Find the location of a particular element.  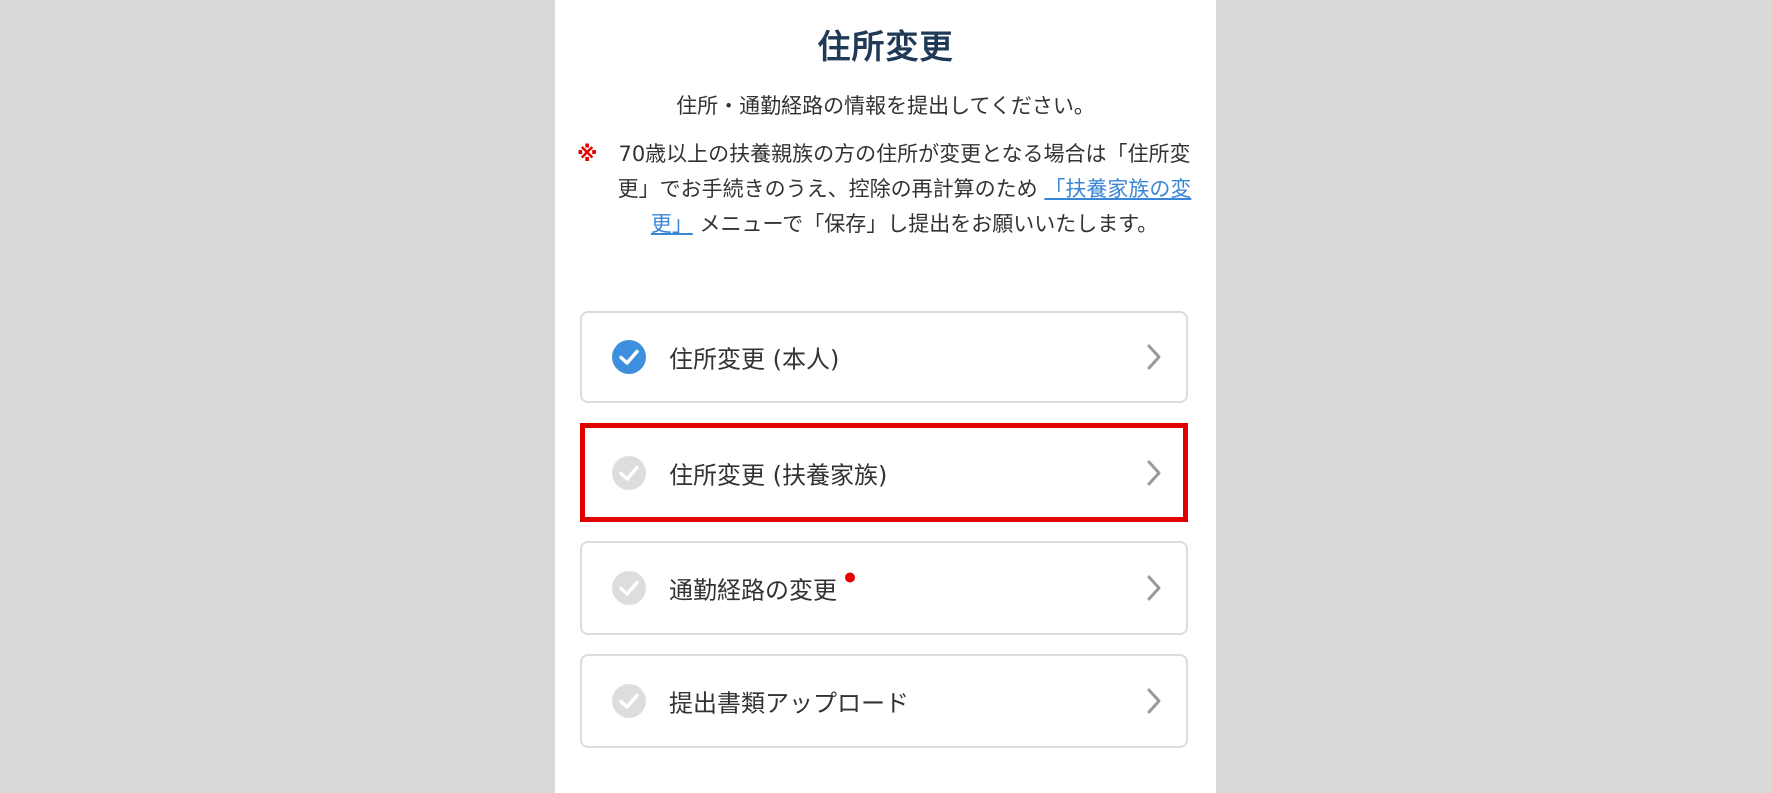

notice-text-after-link: メニューで「保存」し提出をお願いいたします。 is located at coordinates (929, 224).